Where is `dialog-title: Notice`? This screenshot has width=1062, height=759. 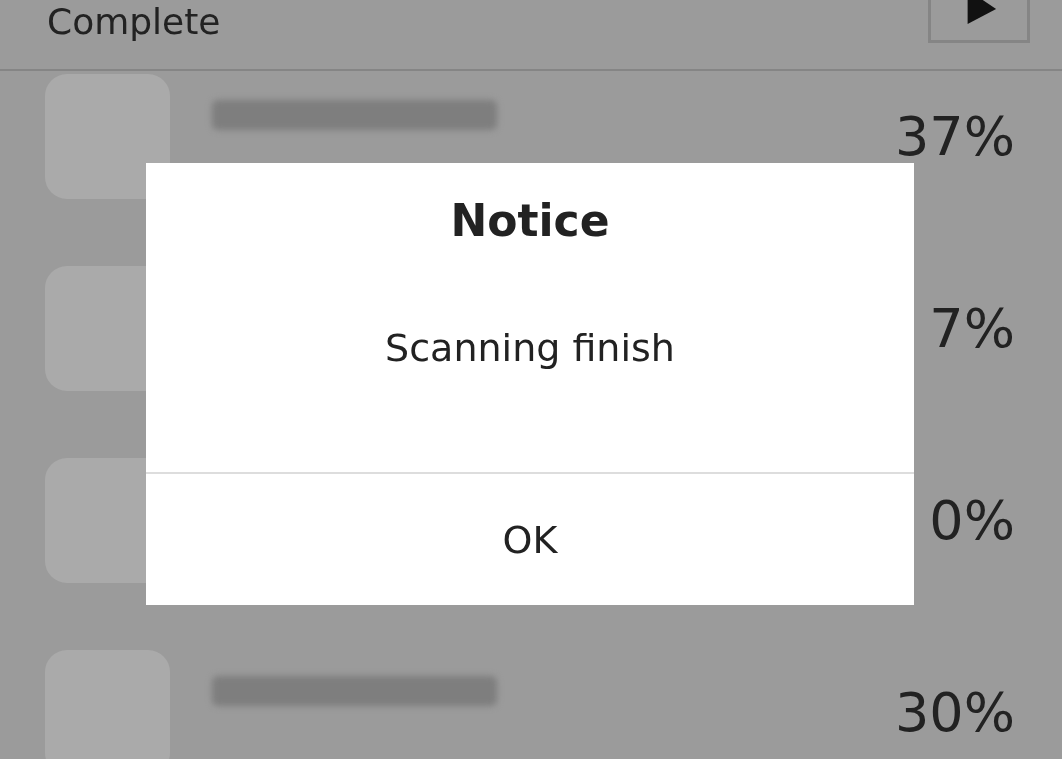 dialog-title: Notice is located at coordinates (530, 220).